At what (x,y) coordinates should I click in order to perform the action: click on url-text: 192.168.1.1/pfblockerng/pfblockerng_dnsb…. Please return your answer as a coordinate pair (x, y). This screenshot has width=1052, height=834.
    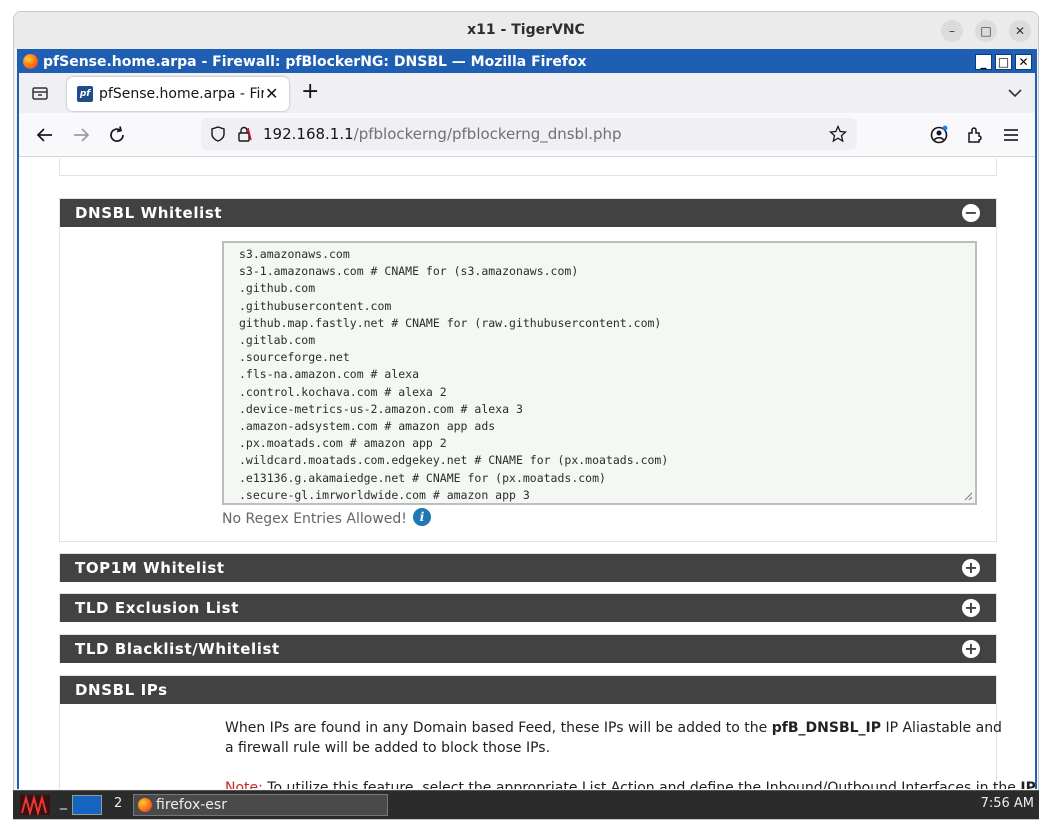
    Looking at the image, I should click on (442, 134).